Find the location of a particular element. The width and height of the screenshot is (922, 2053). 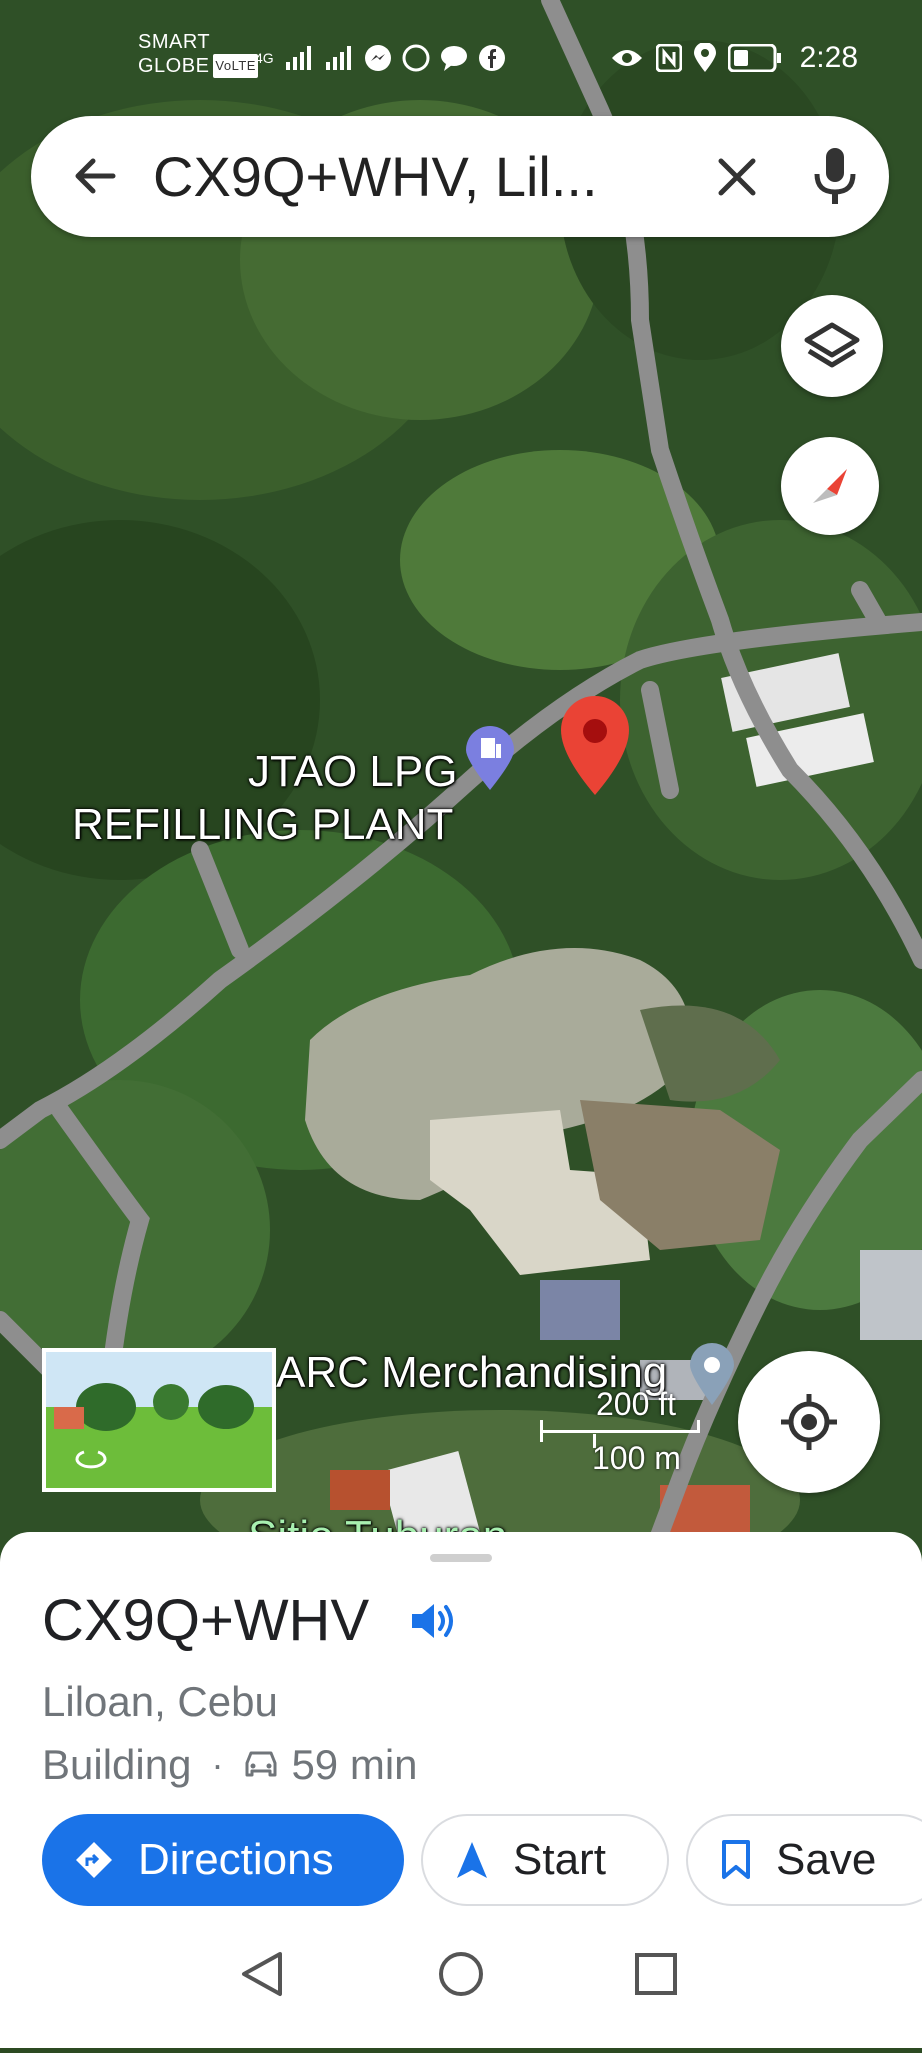

recents-nav-icon is located at coordinates (656, 1974).